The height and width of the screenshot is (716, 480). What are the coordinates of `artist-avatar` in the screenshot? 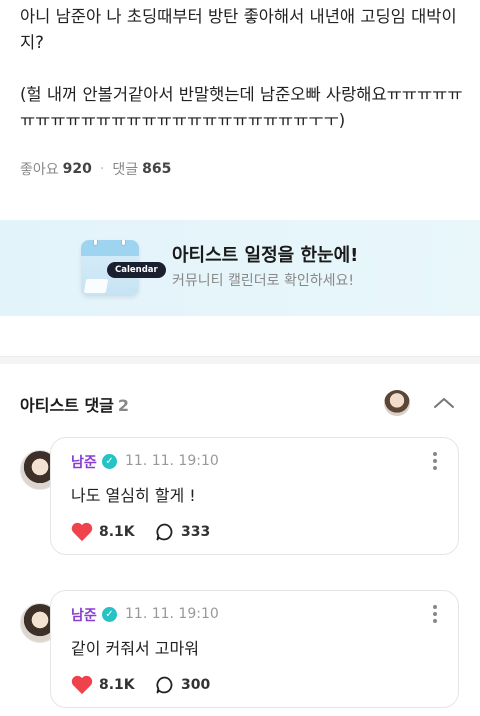 It's located at (397, 403).